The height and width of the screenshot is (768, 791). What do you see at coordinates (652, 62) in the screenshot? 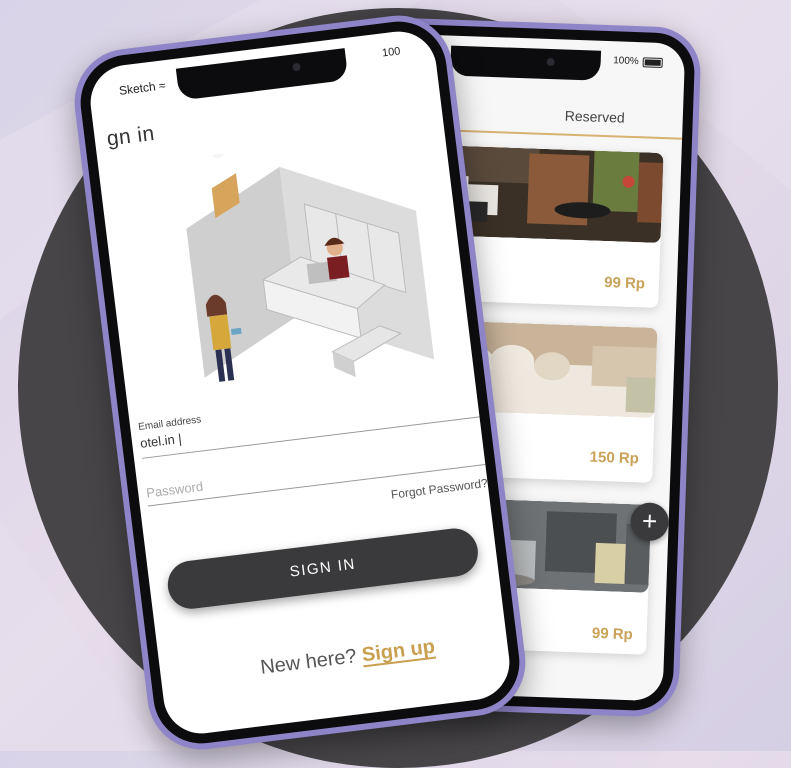
I see `battery-icon` at bounding box center [652, 62].